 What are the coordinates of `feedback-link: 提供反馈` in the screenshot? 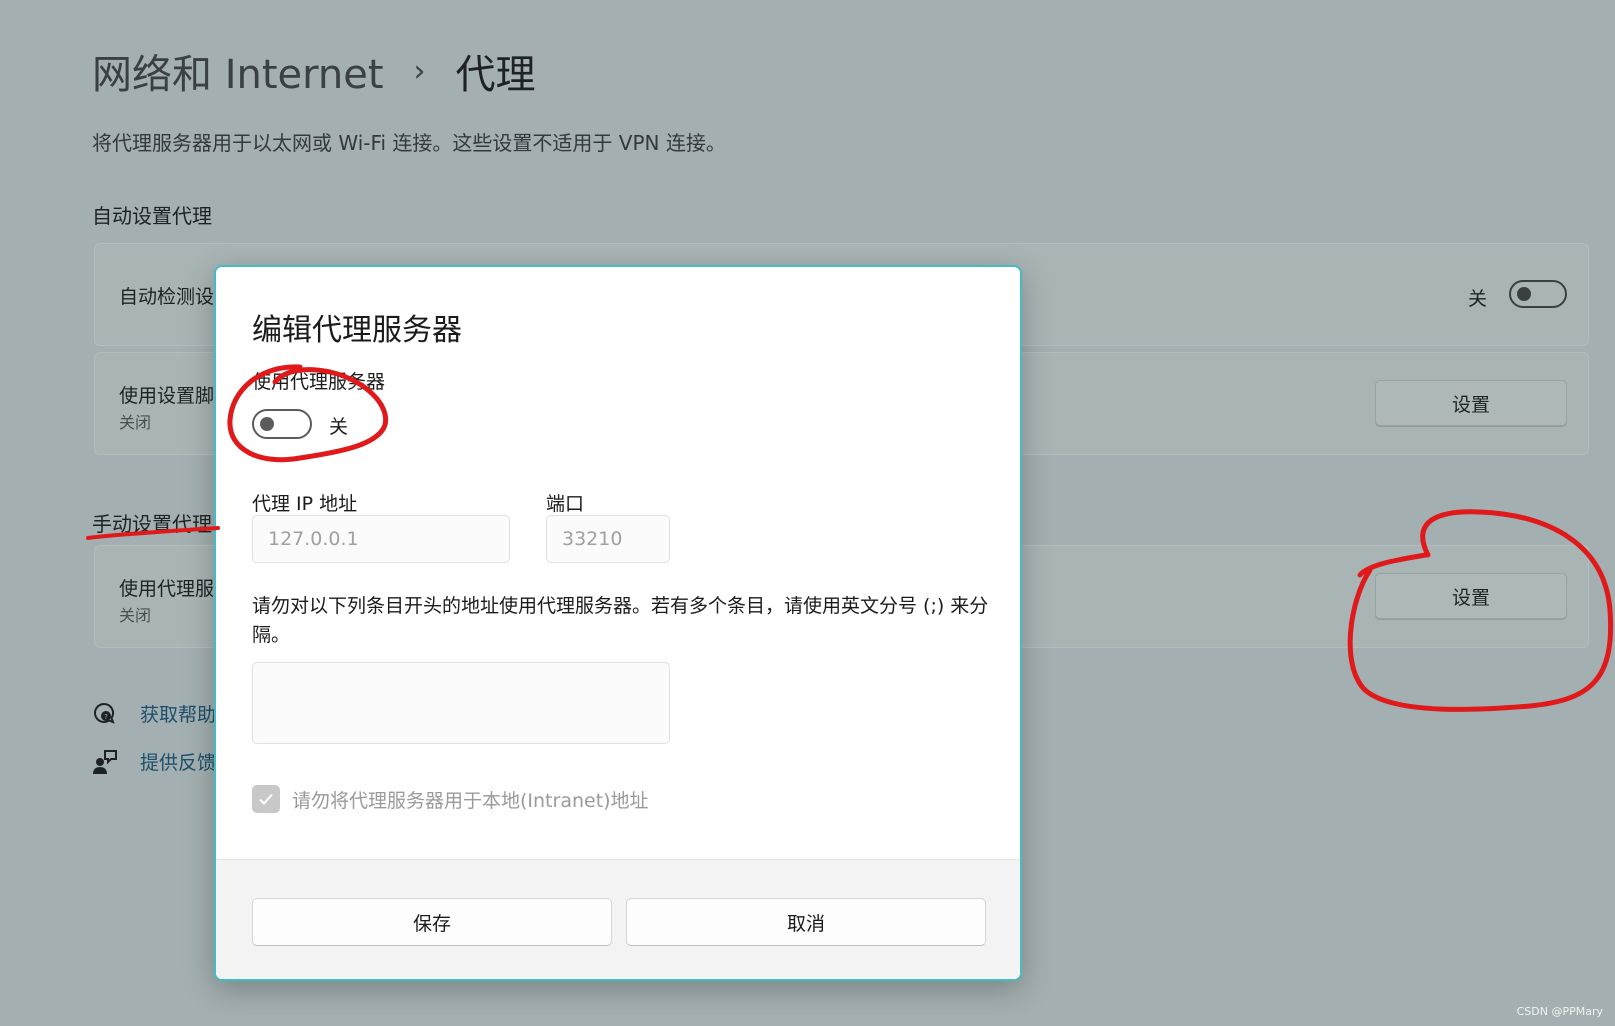 It's located at (154, 761).